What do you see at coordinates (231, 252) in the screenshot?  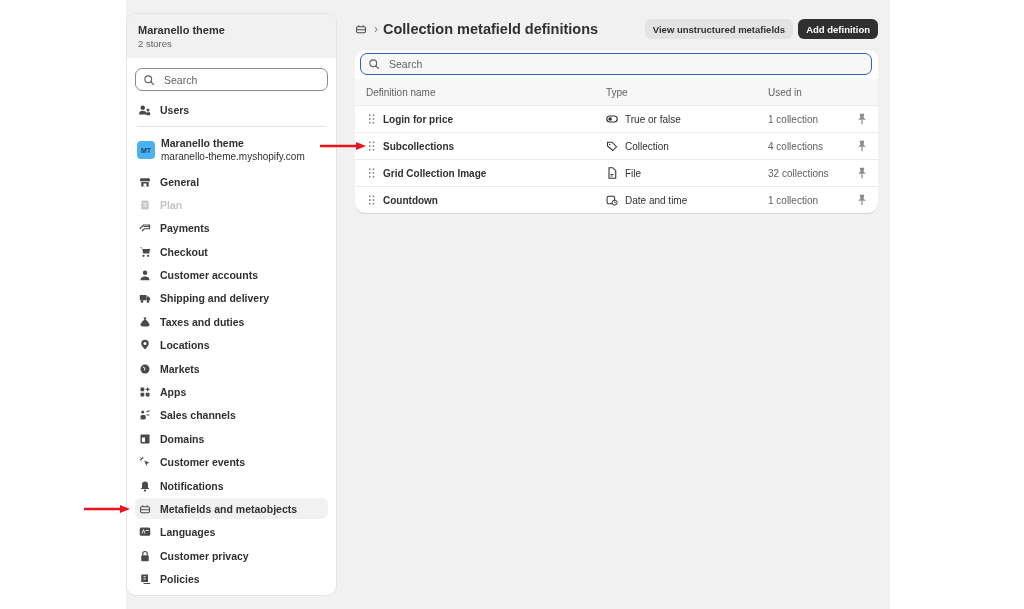 I see `settings-nav-item: Checkout` at bounding box center [231, 252].